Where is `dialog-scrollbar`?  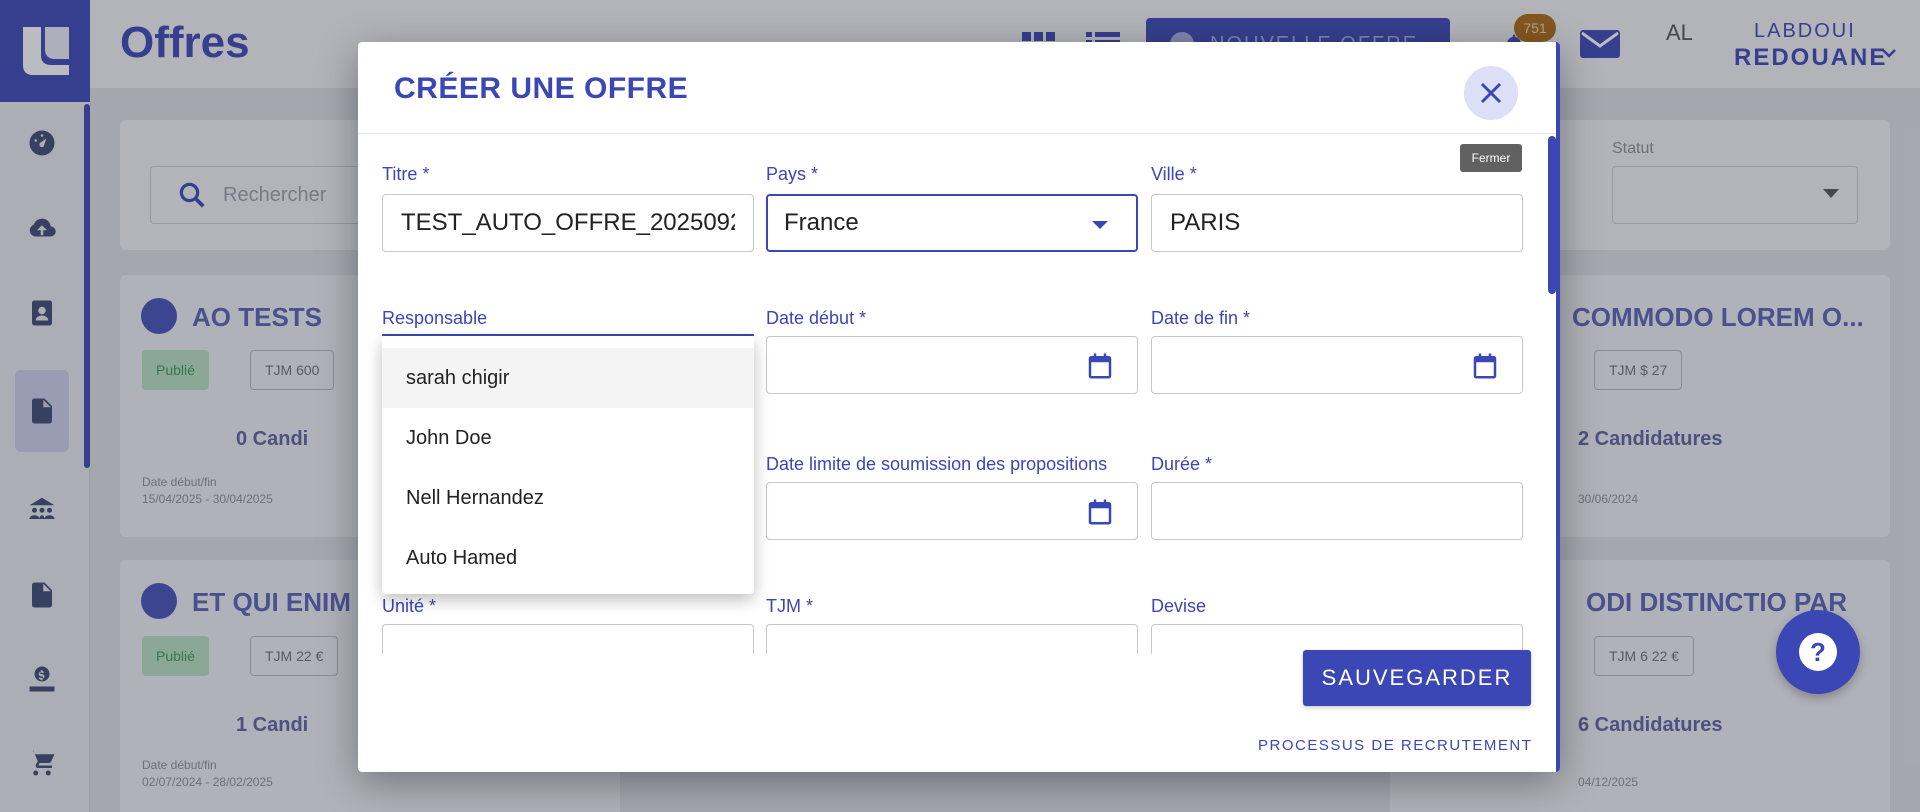
dialog-scrollbar is located at coordinates (1552, 215).